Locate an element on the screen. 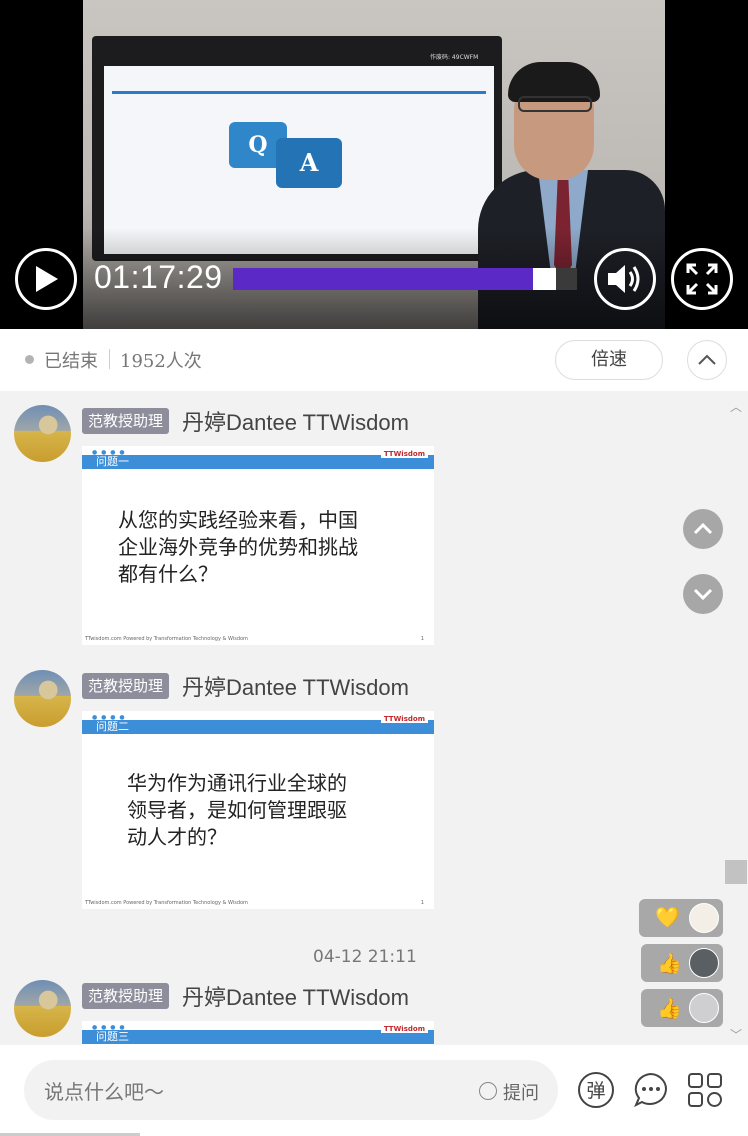 The width and height of the screenshot is (748, 1136). tv-screen-bar is located at coordinates (299, 92).